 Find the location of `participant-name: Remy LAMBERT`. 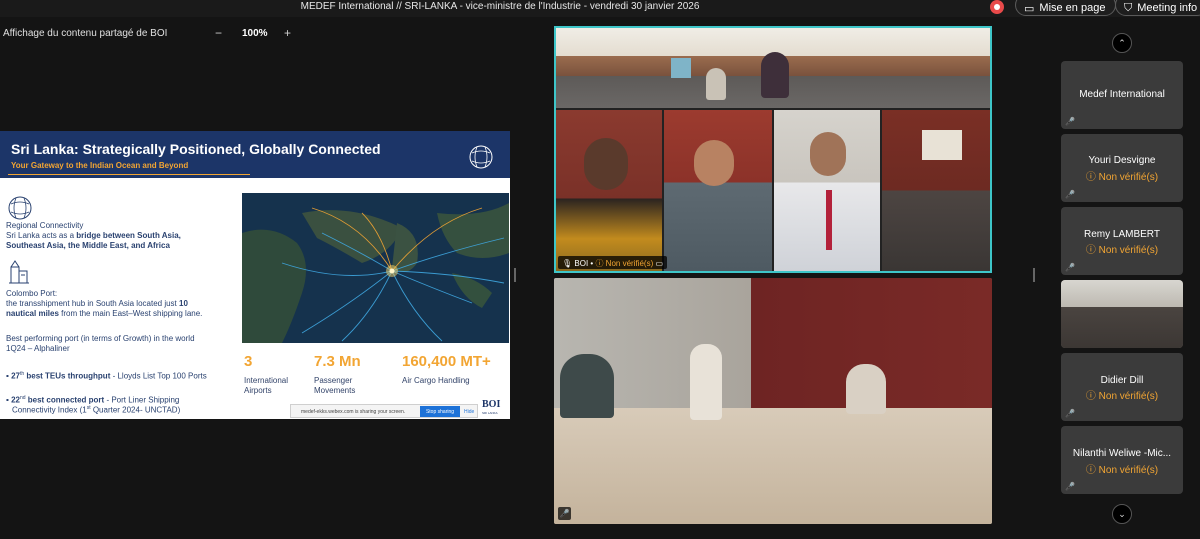

participant-name: Remy LAMBERT is located at coordinates (1122, 234).